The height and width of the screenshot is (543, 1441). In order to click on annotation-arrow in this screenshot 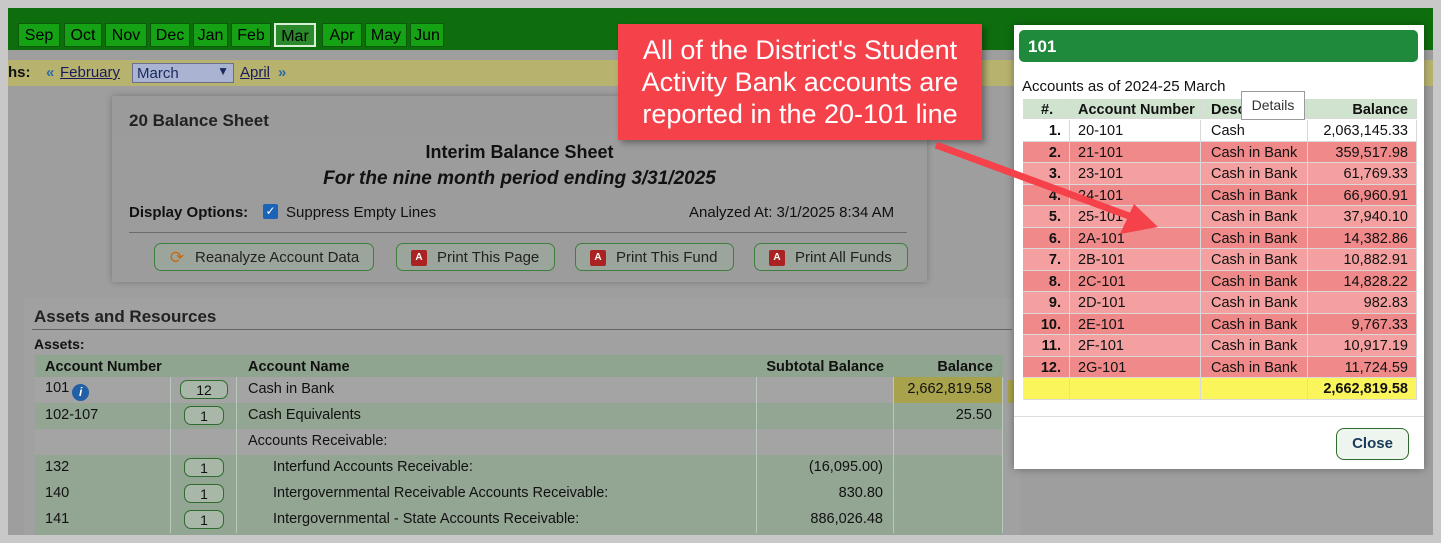, I will do `click(1046, 187)`.